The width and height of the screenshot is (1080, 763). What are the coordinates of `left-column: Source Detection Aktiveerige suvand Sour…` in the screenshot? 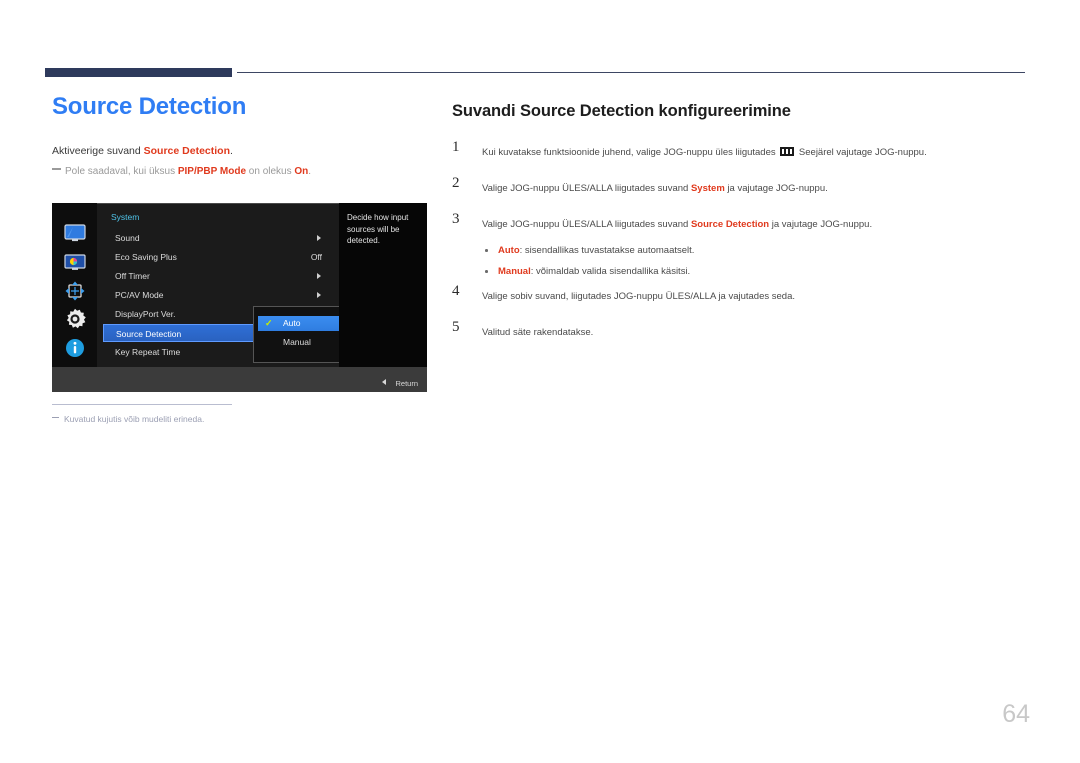 It's located at (242, 135).